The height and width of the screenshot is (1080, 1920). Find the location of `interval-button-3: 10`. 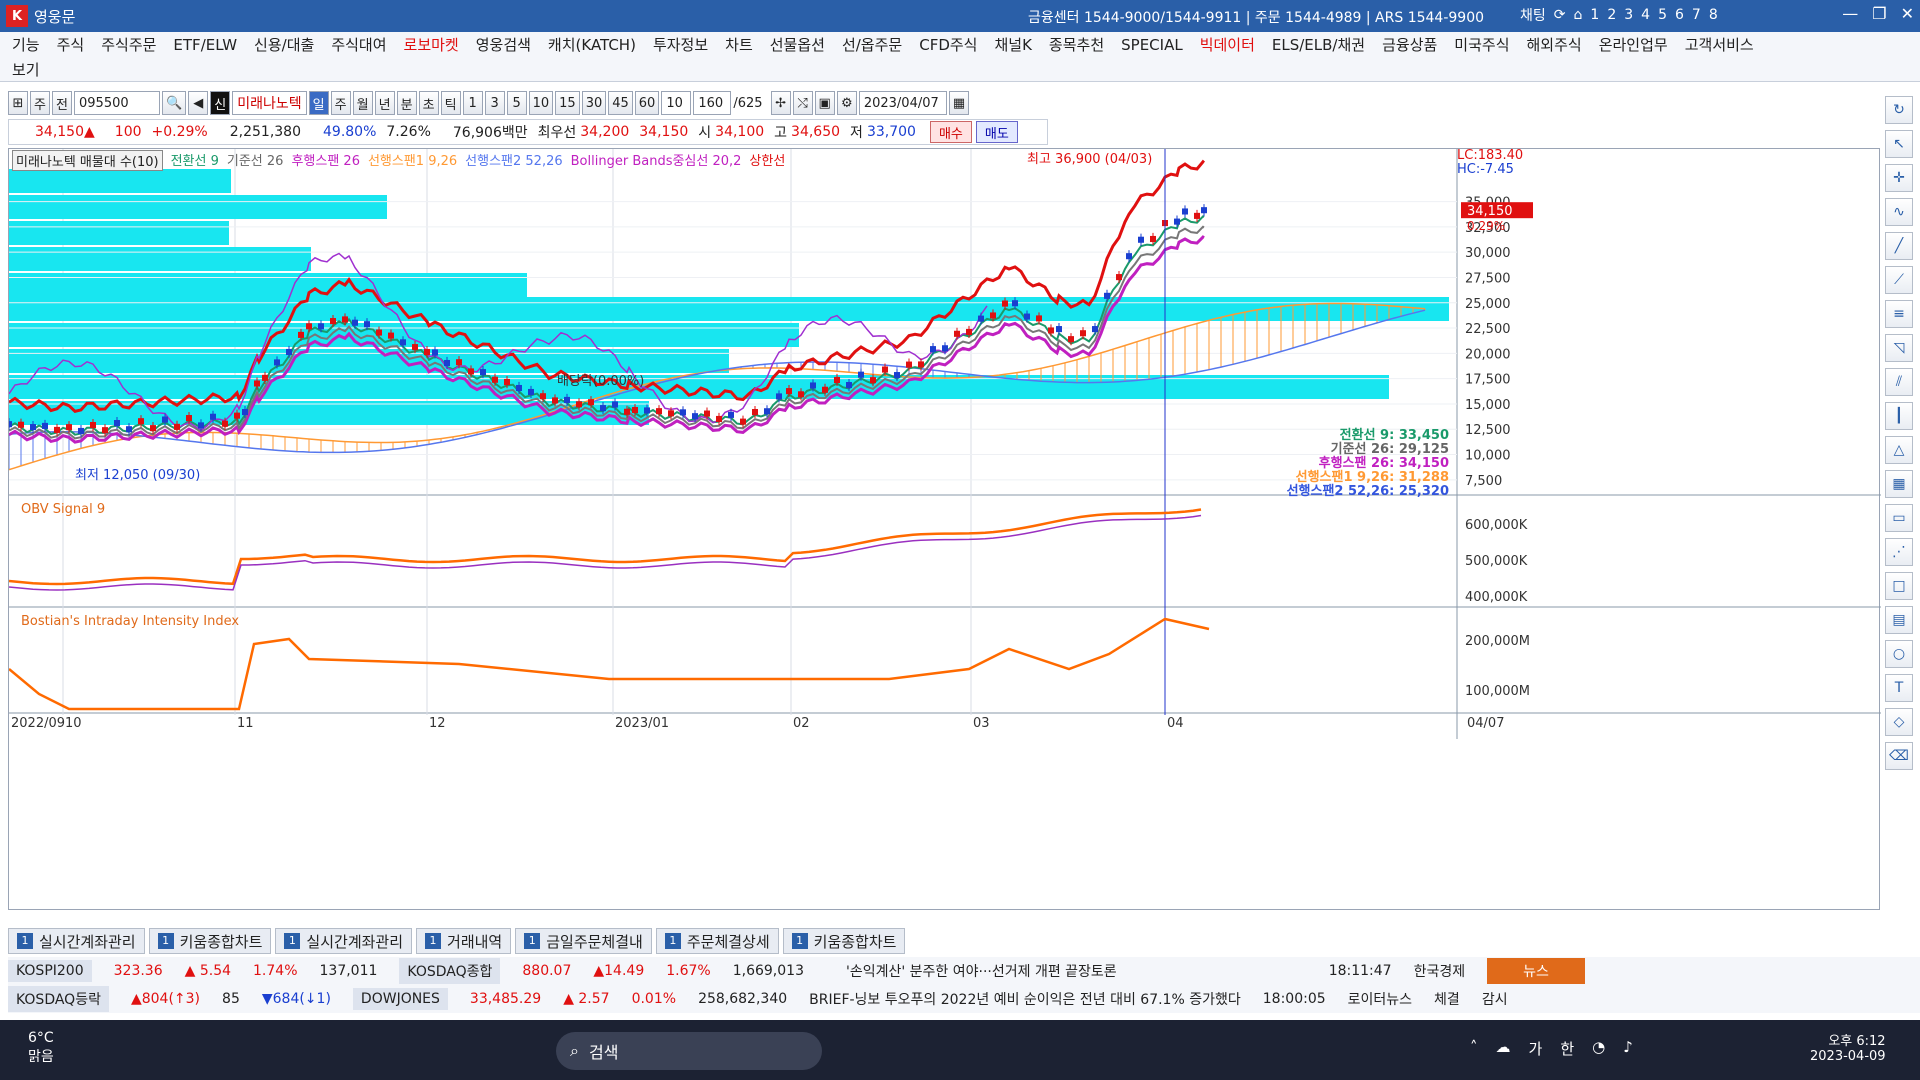

interval-button-3: 10 is located at coordinates (541, 103).